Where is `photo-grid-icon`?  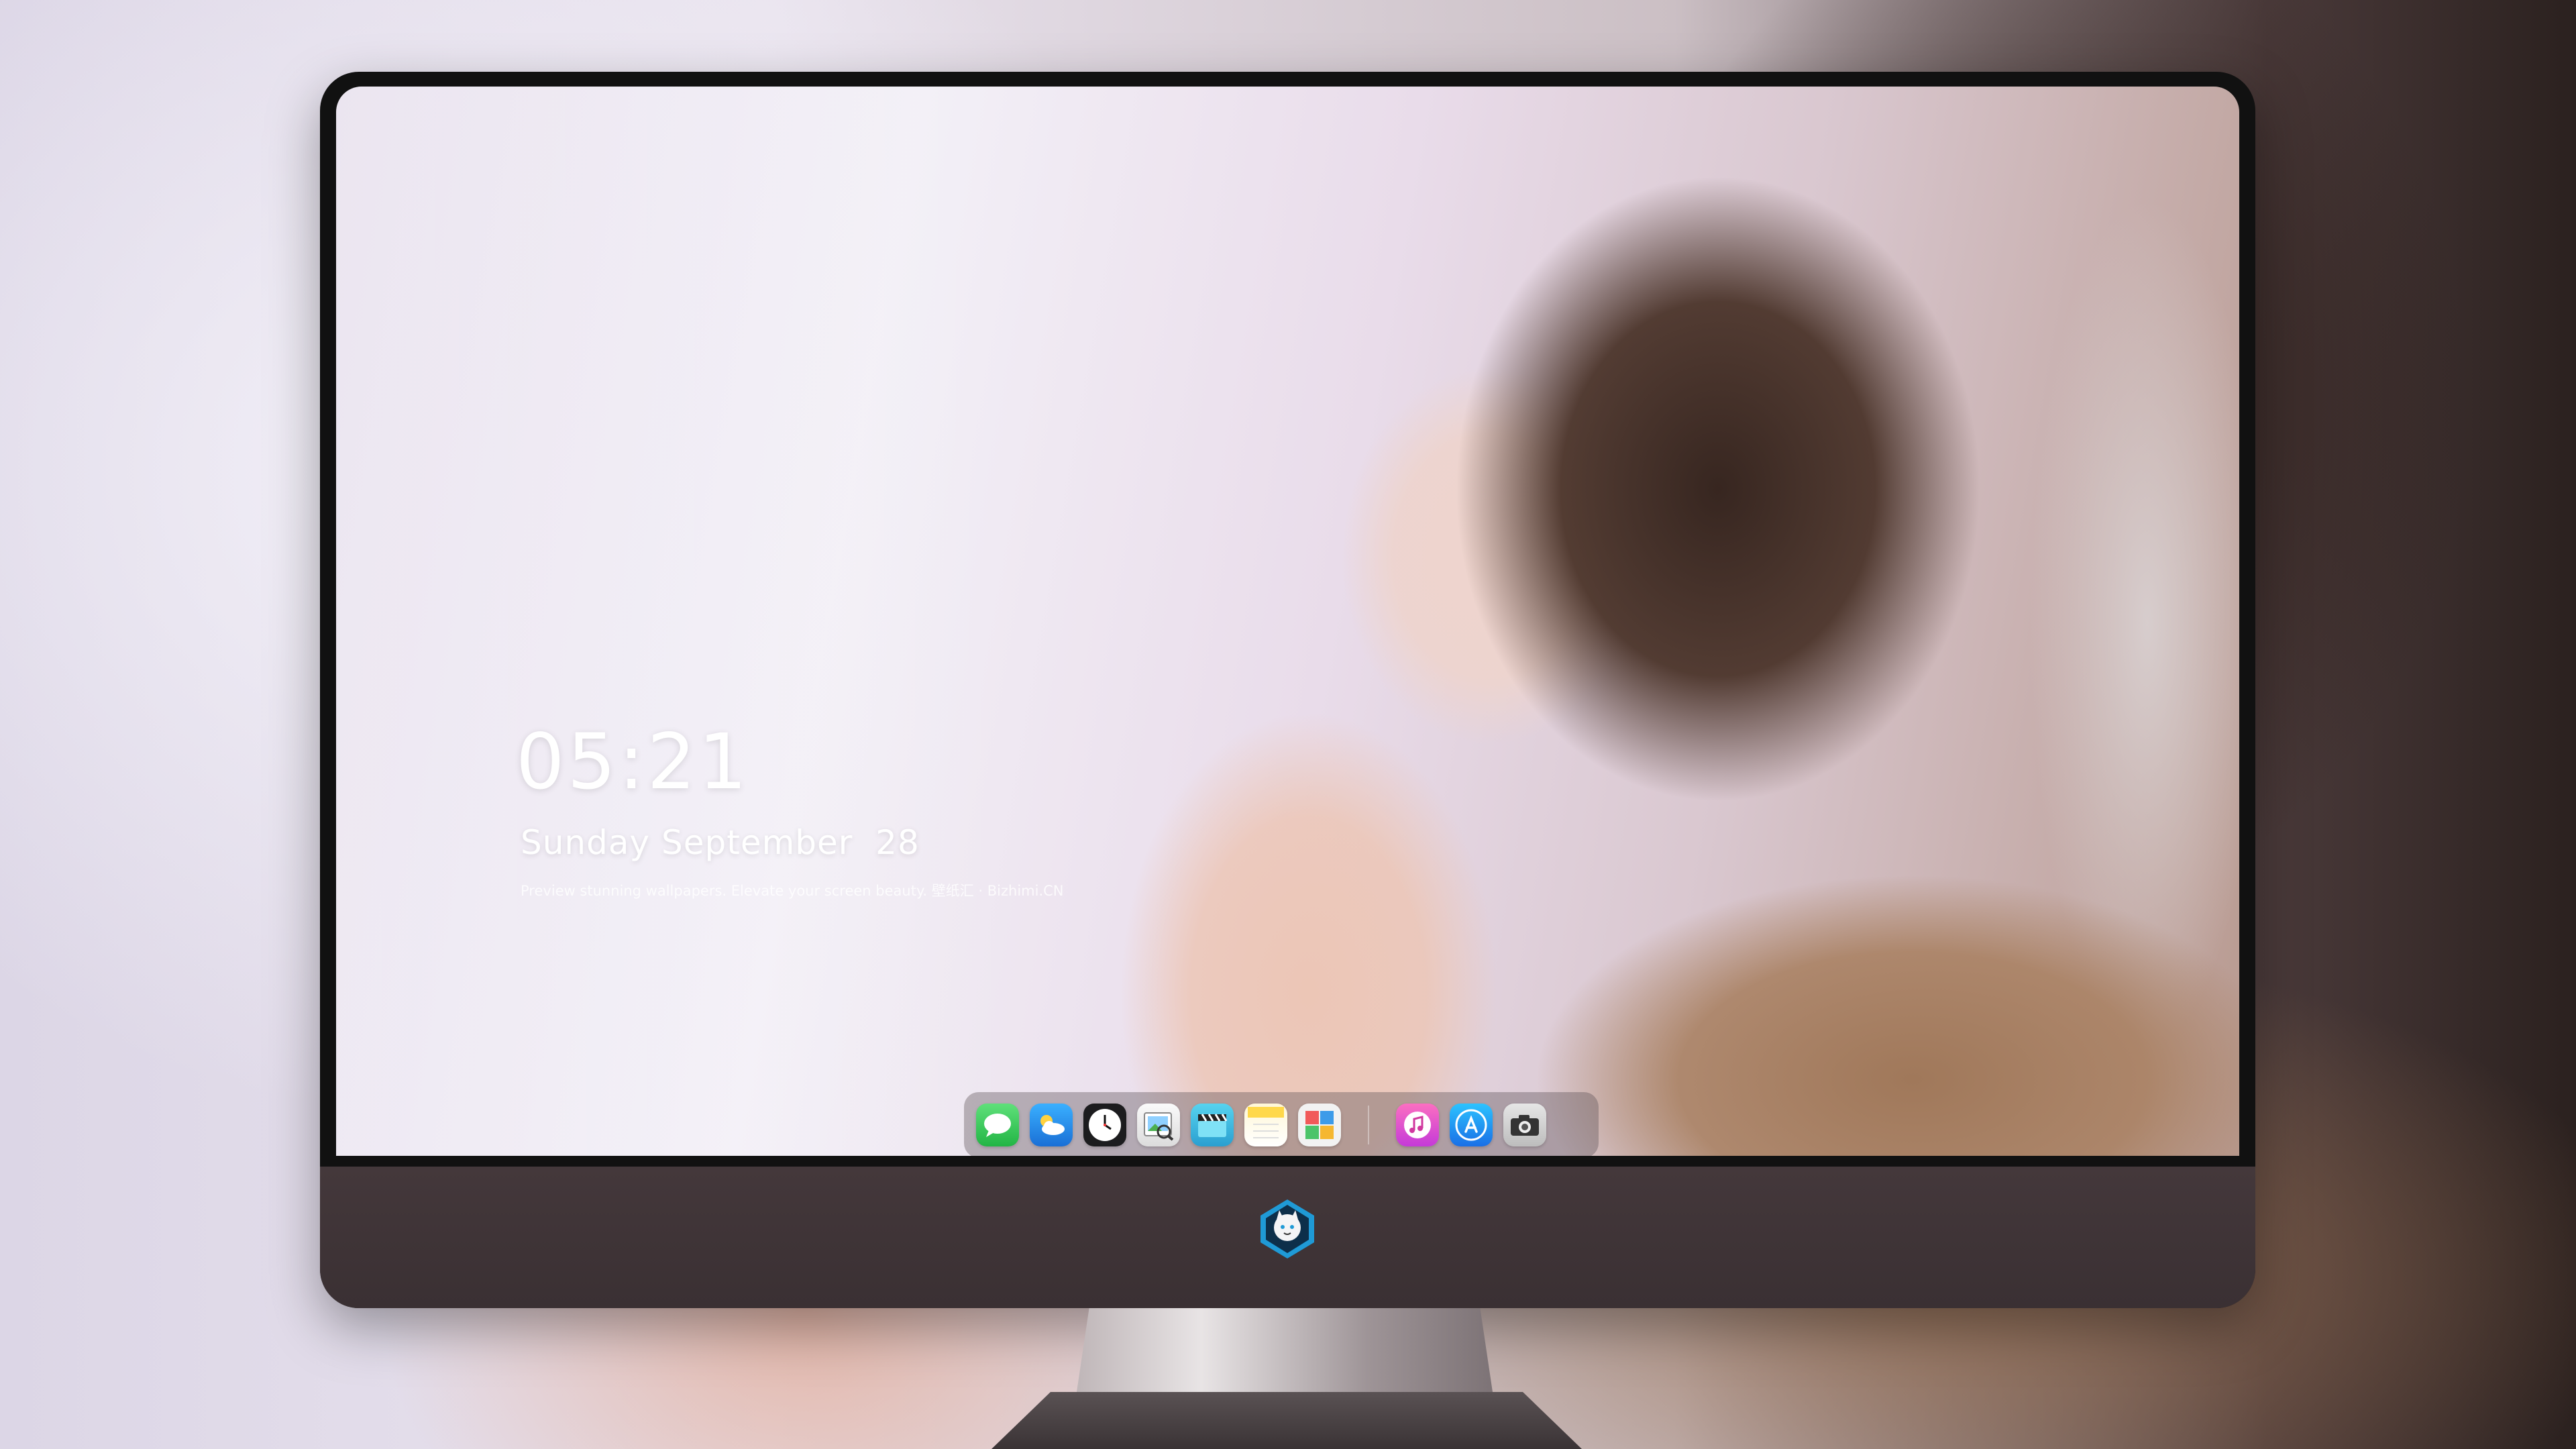 photo-grid-icon is located at coordinates (1319, 1125).